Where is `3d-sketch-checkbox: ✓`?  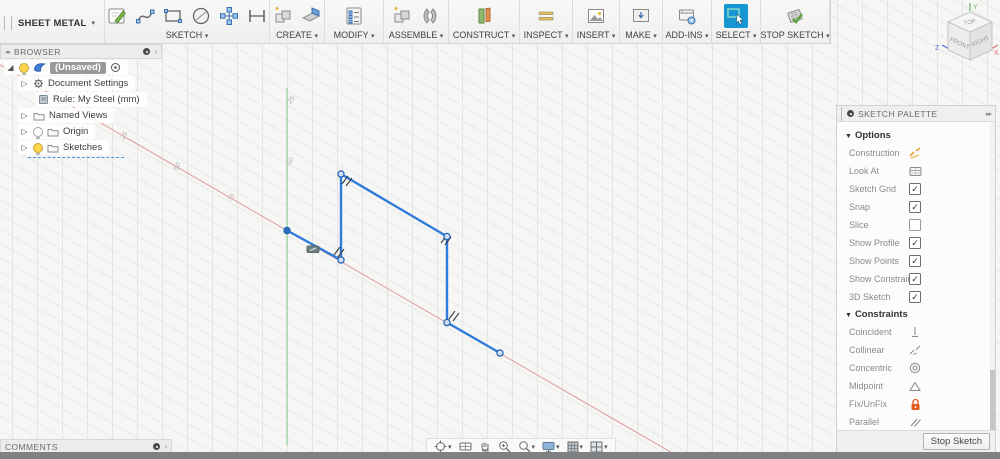
3d-sketch-checkbox: ✓ is located at coordinates (915, 297).